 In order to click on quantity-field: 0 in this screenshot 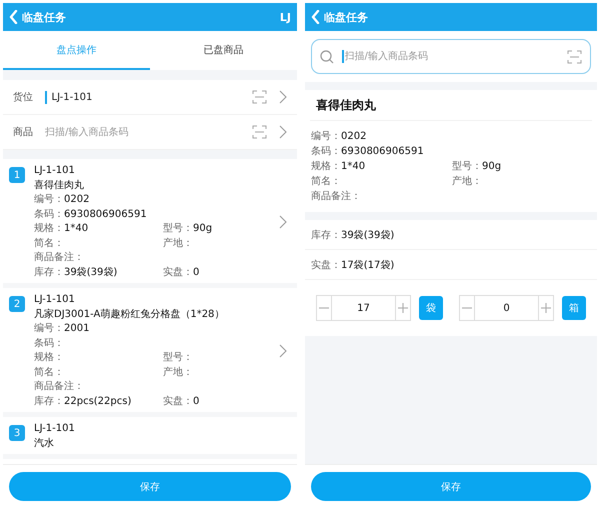, I will do `click(506, 308)`.